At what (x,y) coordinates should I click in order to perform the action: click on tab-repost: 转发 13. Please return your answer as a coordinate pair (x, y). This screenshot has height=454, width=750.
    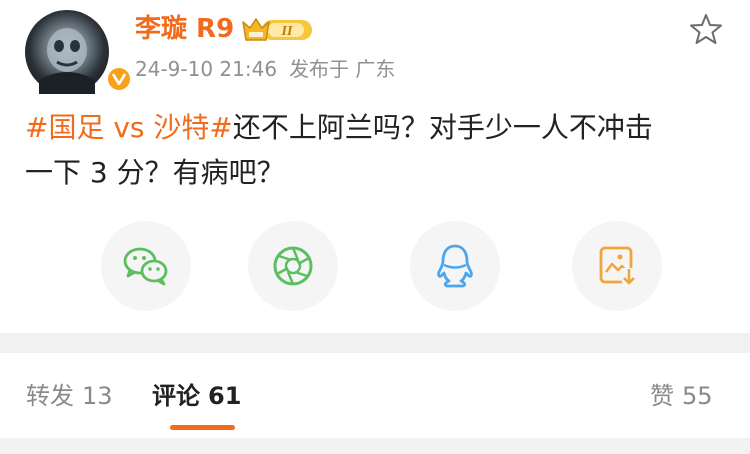
    Looking at the image, I should click on (69, 396).